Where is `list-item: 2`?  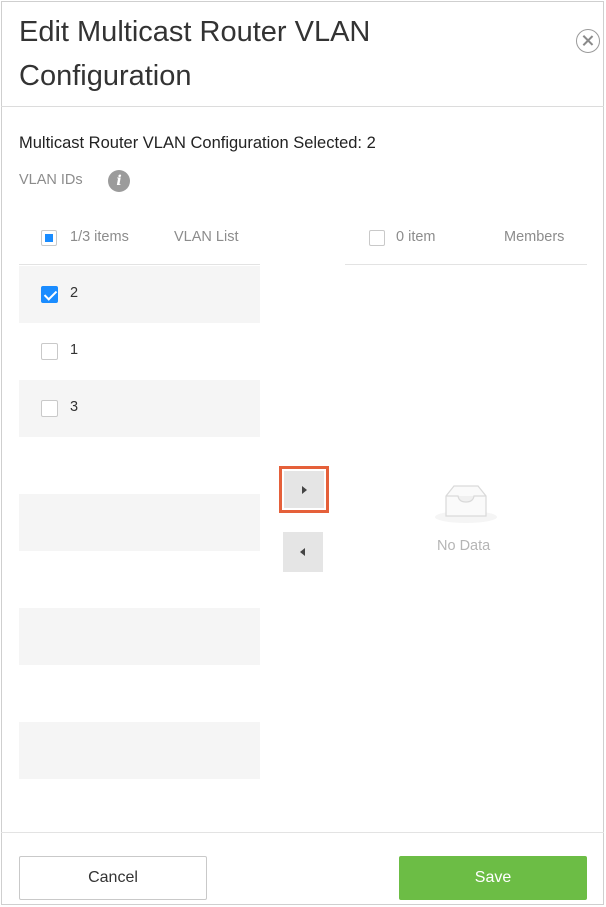
list-item: 2 is located at coordinates (139, 294).